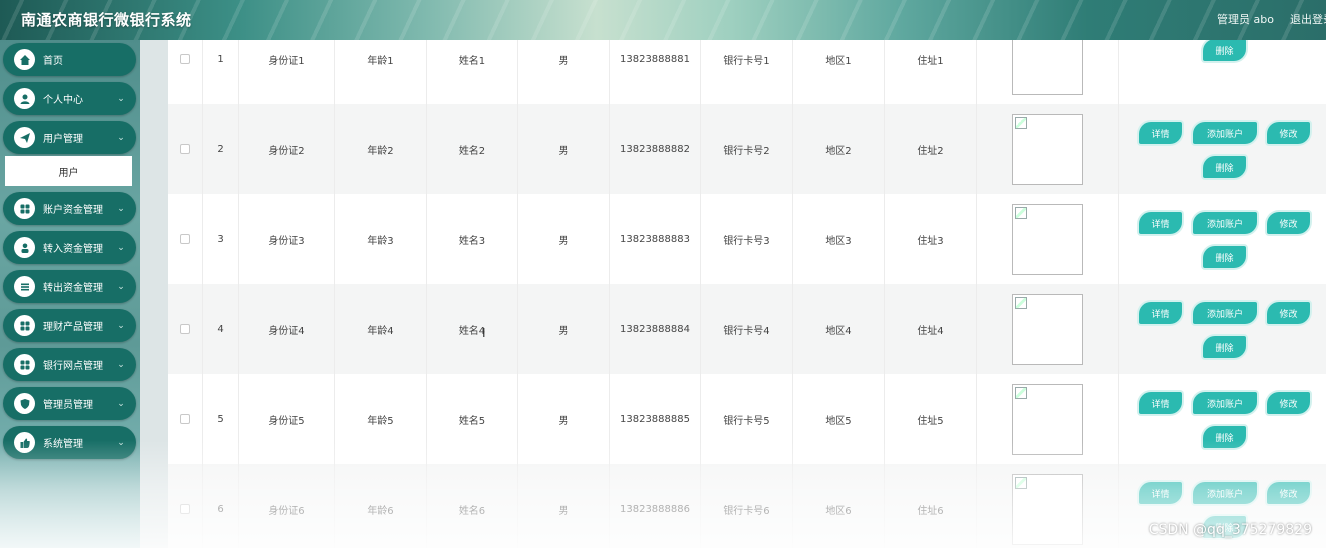 This screenshot has width=1326, height=548. Describe the element at coordinates (931, 72) in the screenshot. I see `cell-address: 住址1` at that location.